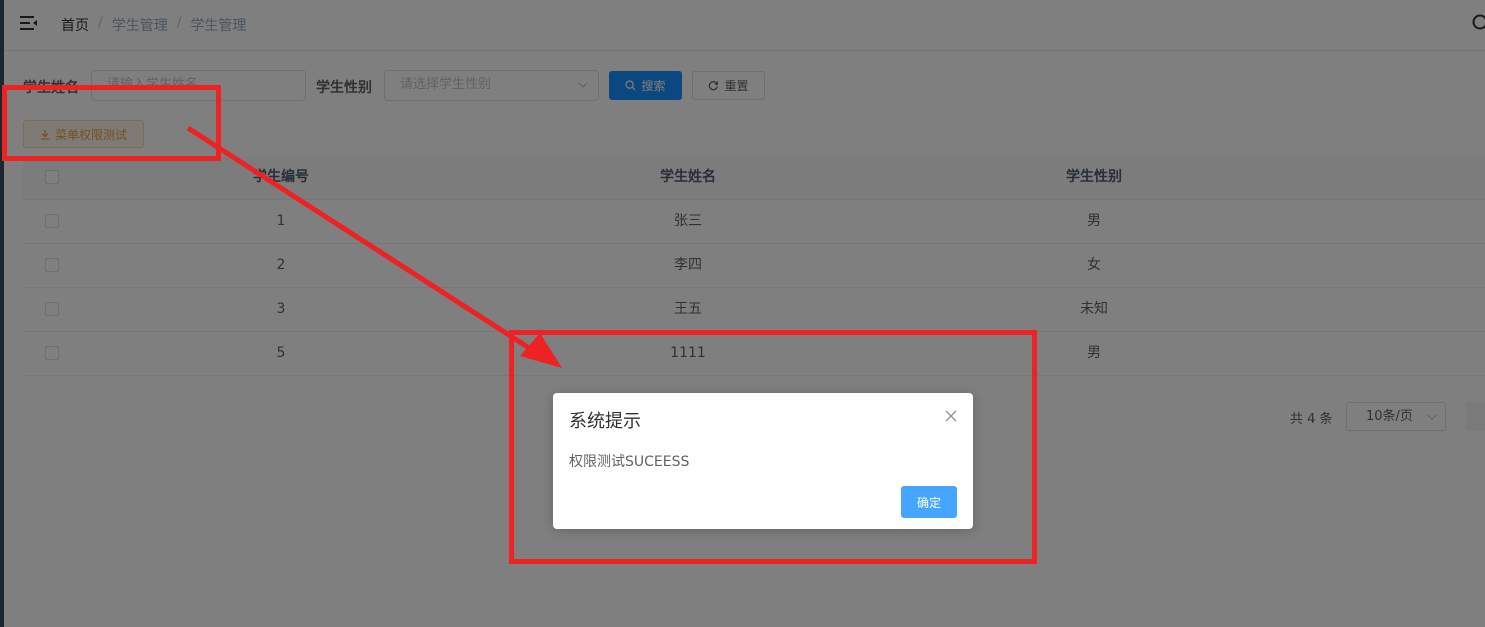  What do you see at coordinates (374, 246) in the screenshot?
I see `annotation-arrow` at bounding box center [374, 246].